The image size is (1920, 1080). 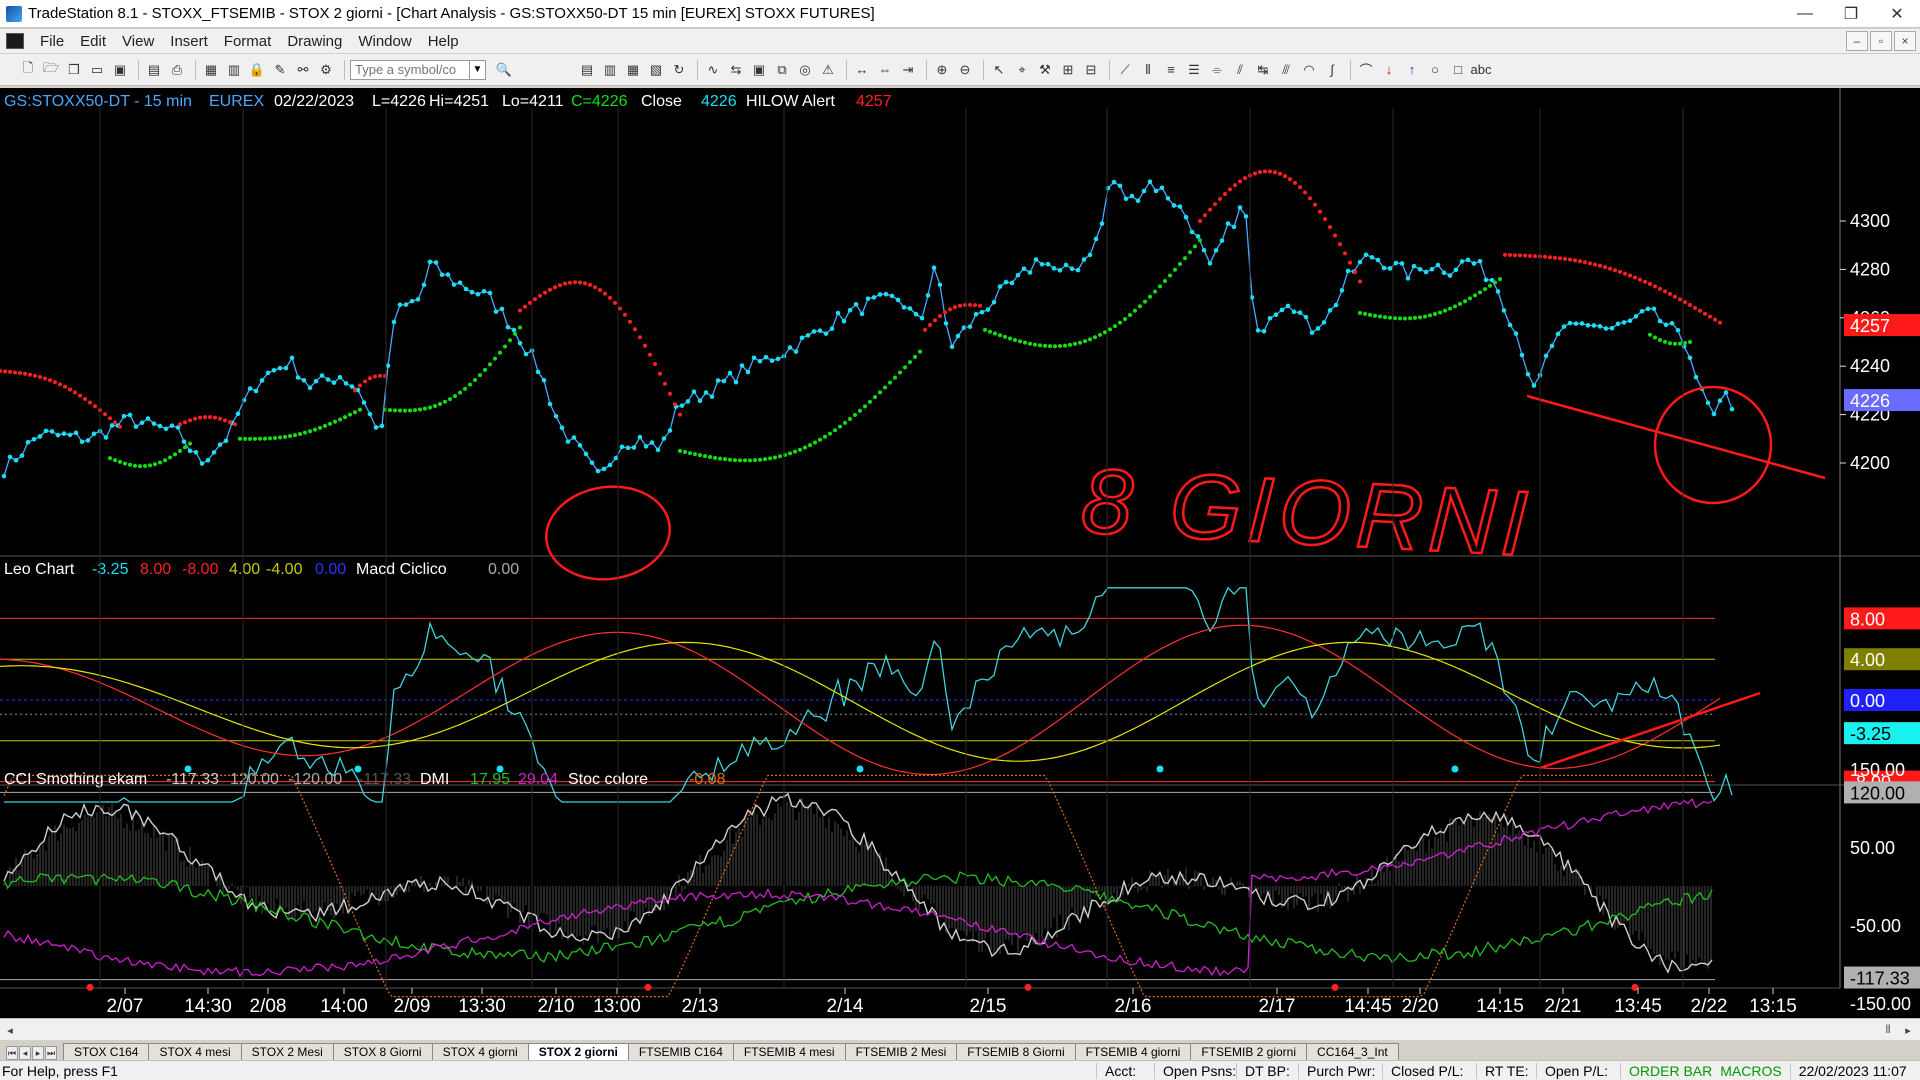 What do you see at coordinates (154, 70) in the screenshot?
I see `print-preview-icon: ▤` at bounding box center [154, 70].